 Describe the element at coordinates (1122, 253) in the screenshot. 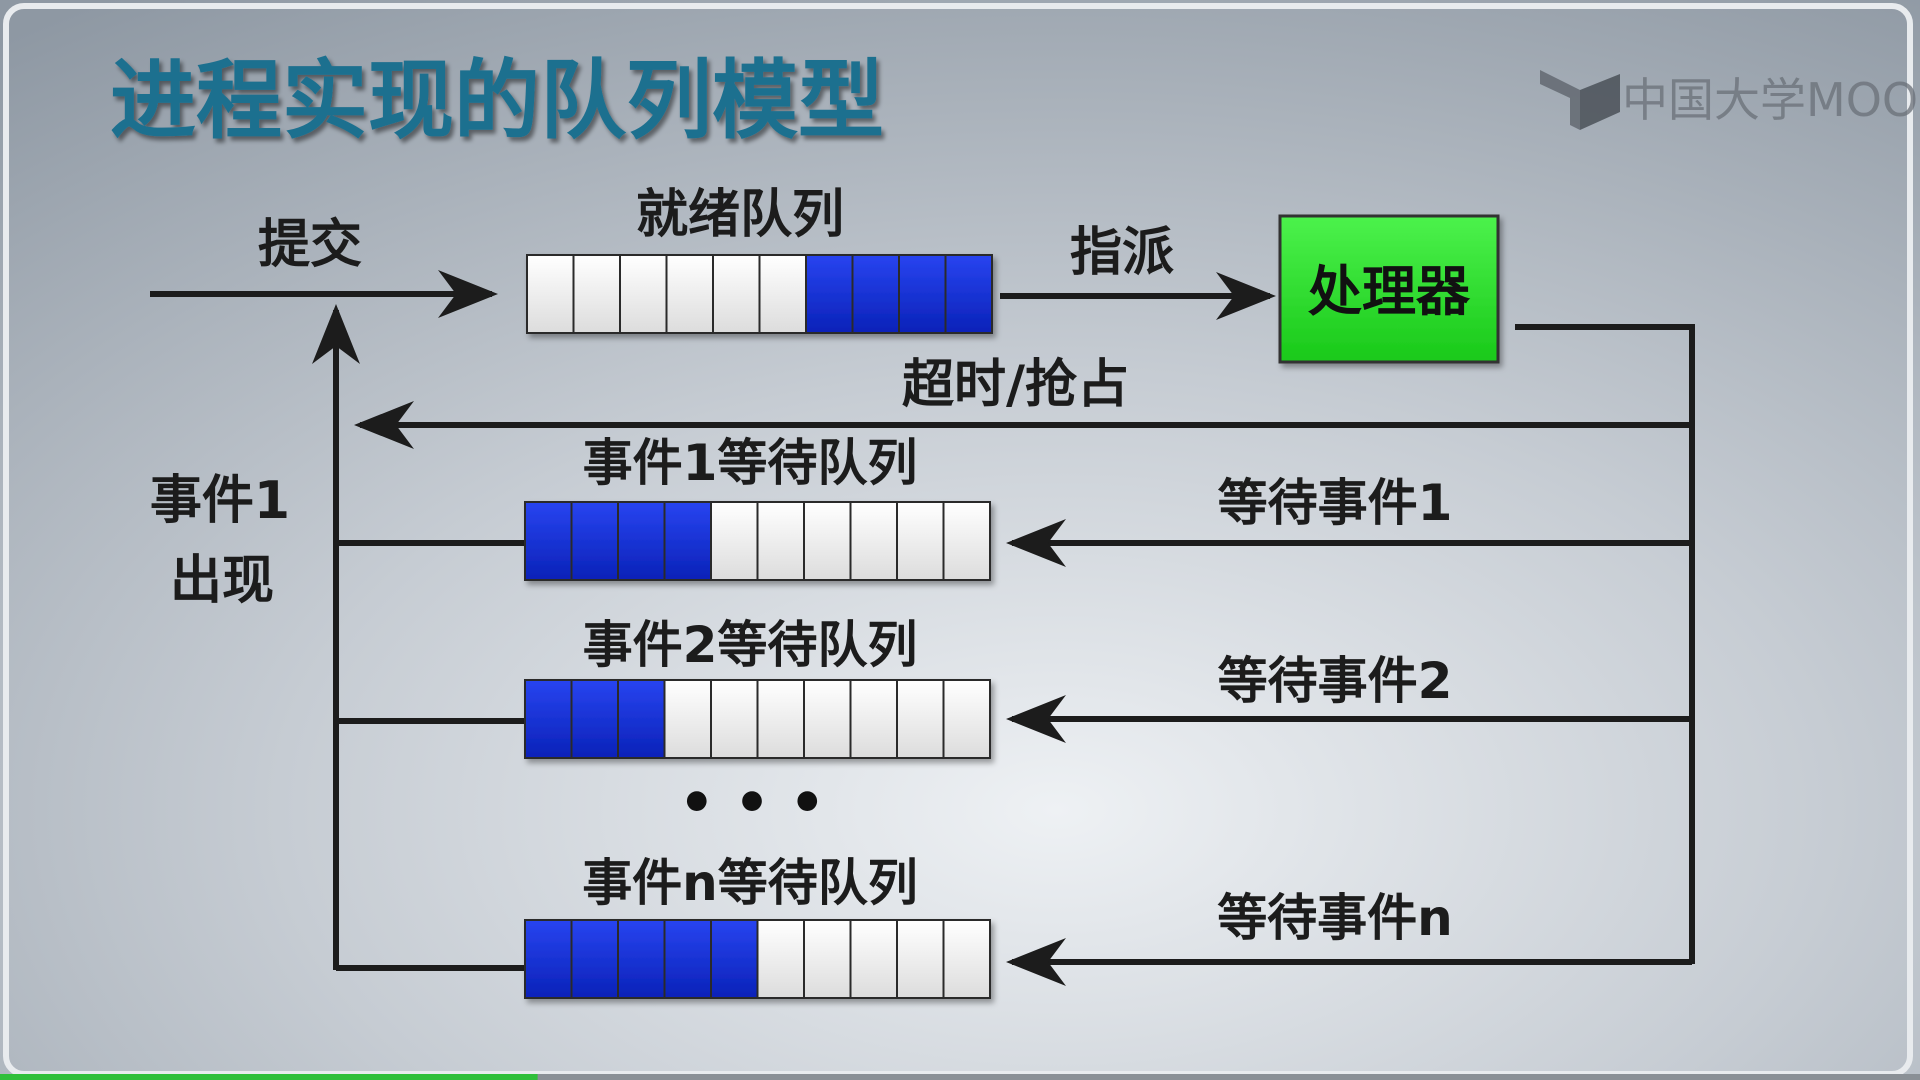

I see `dispatch-label: 指派` at that location.